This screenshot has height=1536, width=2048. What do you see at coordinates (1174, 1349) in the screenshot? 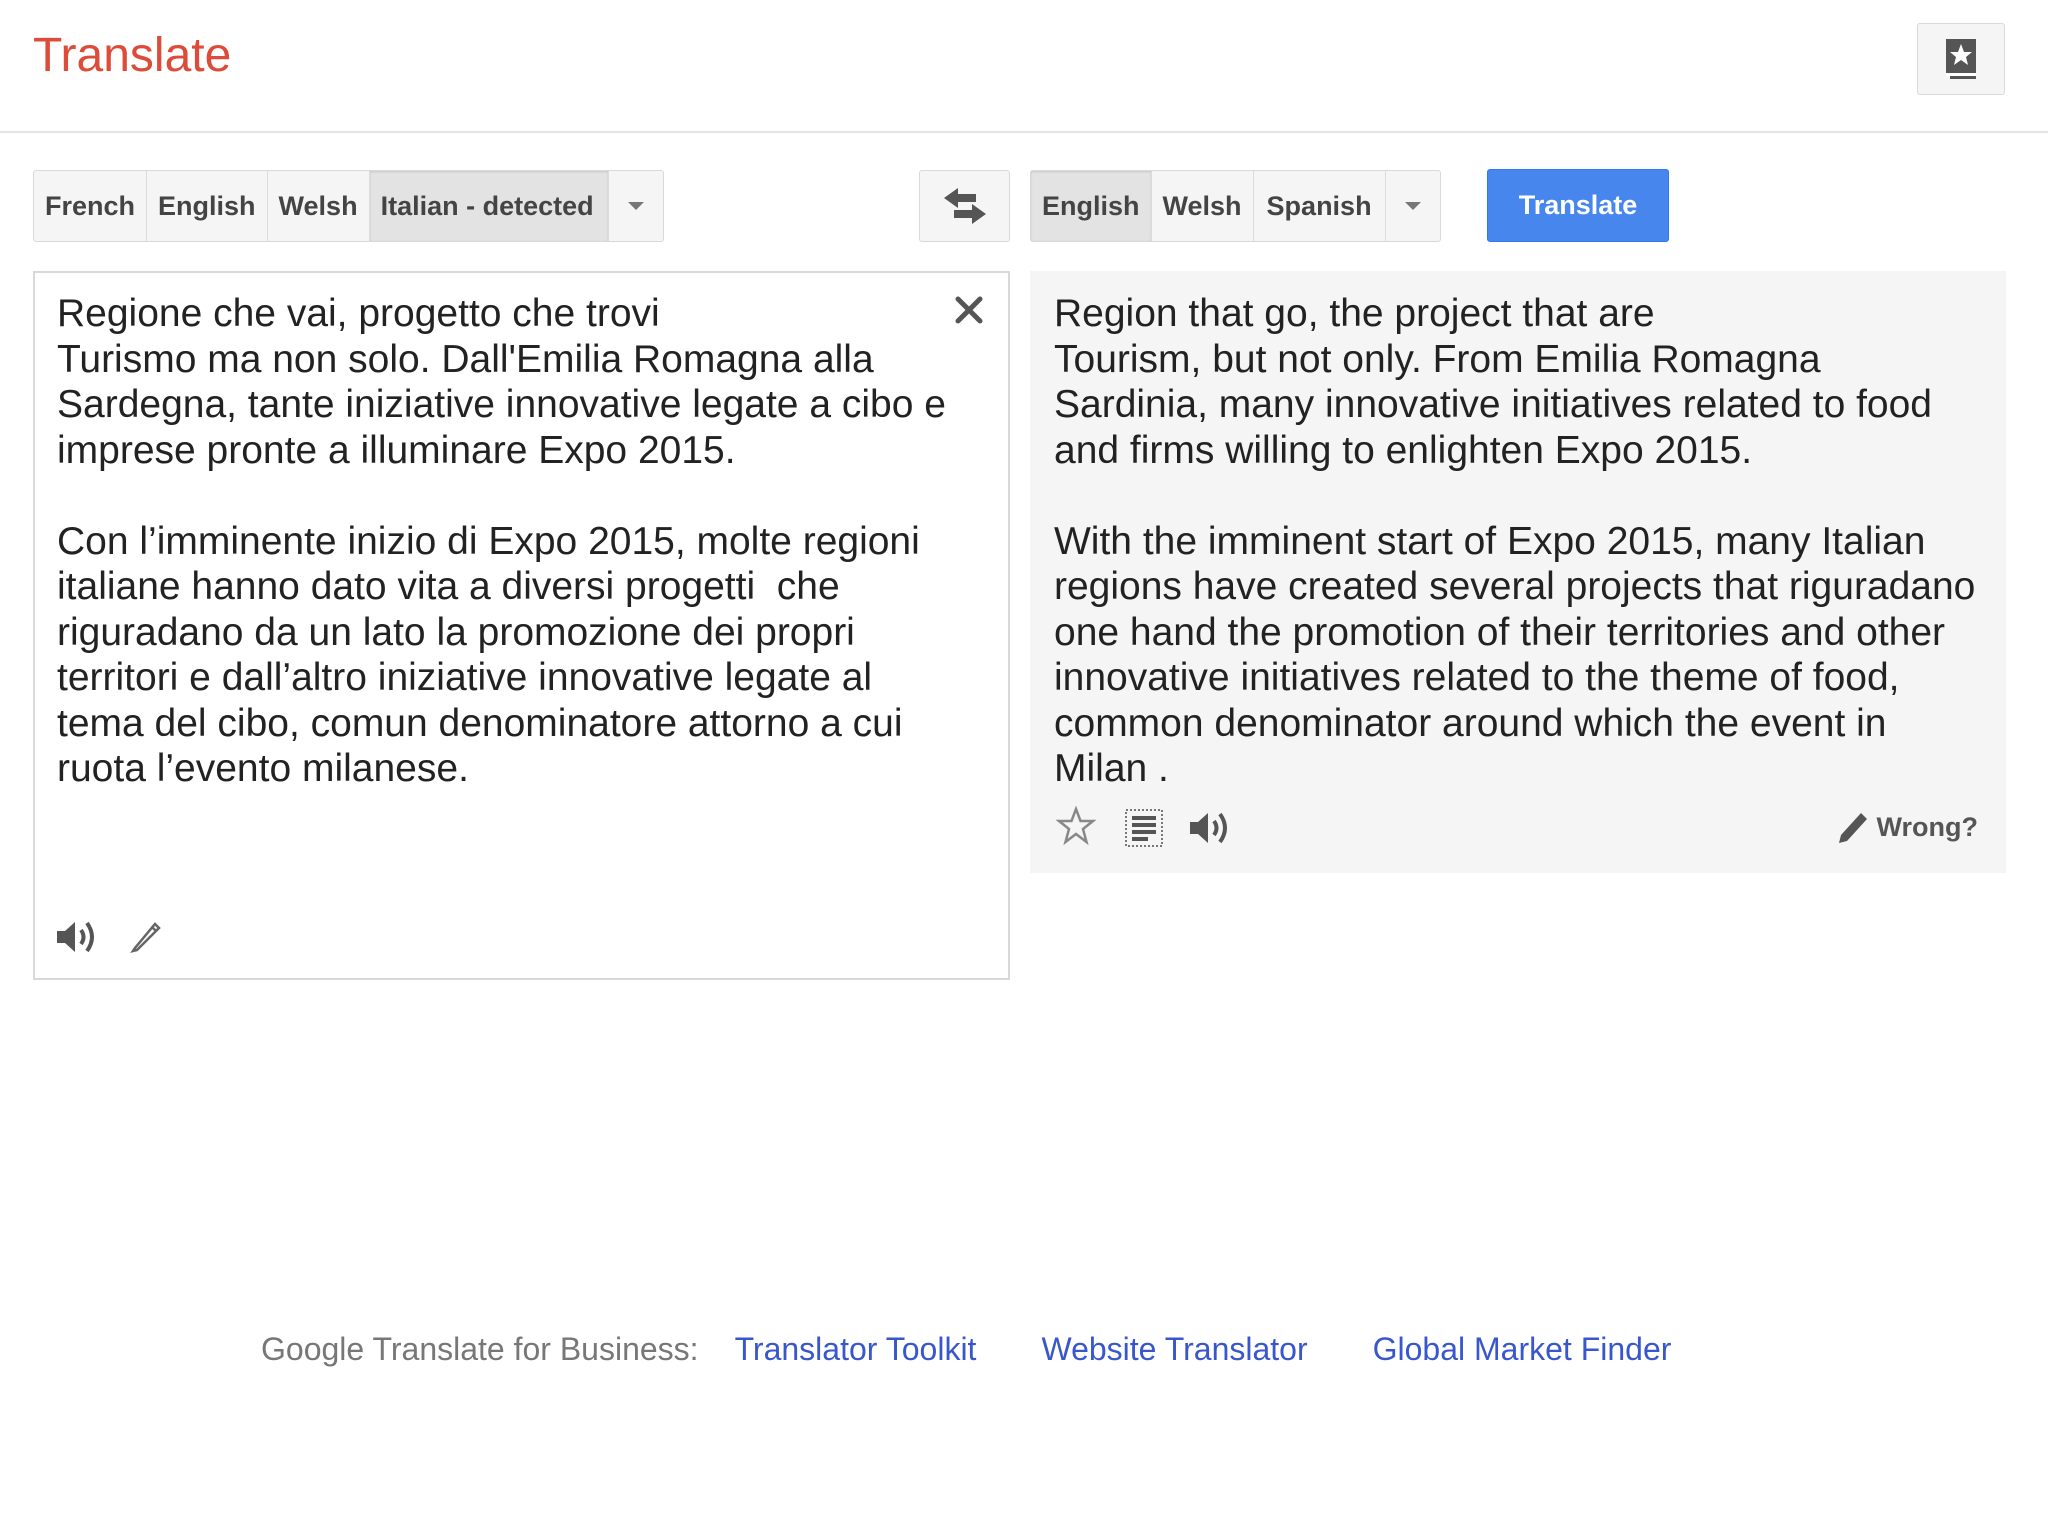
I see `website-translator-link: Website Translator` at bounding box center [1174, 1349].